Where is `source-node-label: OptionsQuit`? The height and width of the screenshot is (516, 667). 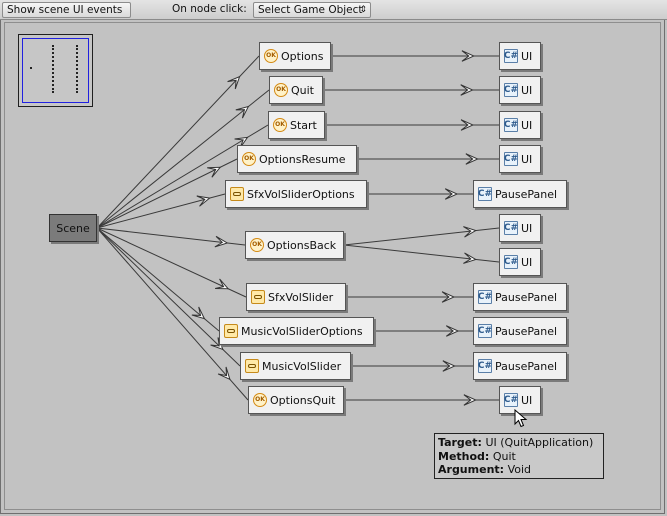
source-node-label: OptionsQuit is located at coordinates (303, 400).